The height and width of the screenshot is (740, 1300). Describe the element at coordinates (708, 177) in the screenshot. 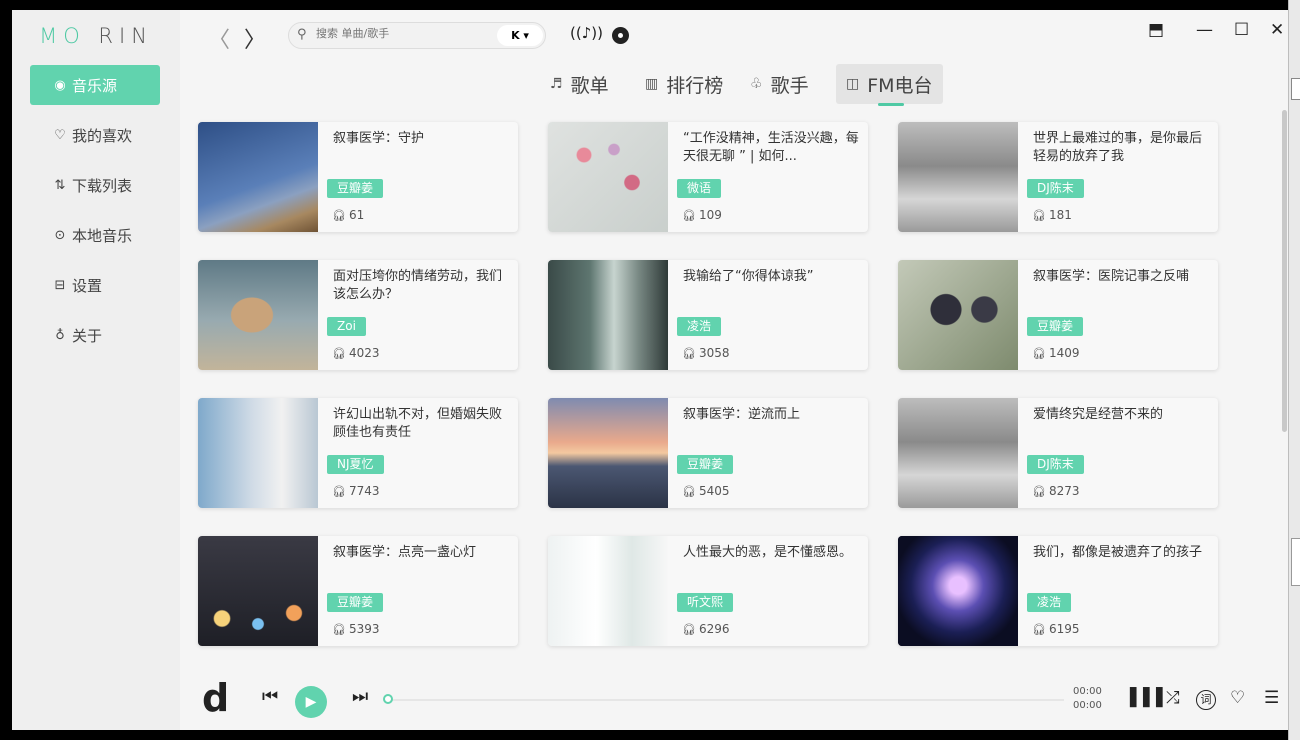

I see `radio-card: “工作没精神，生活没兴趣，每天很无聊 ” | 如何... 微语 🎧︎ 109` at that location.